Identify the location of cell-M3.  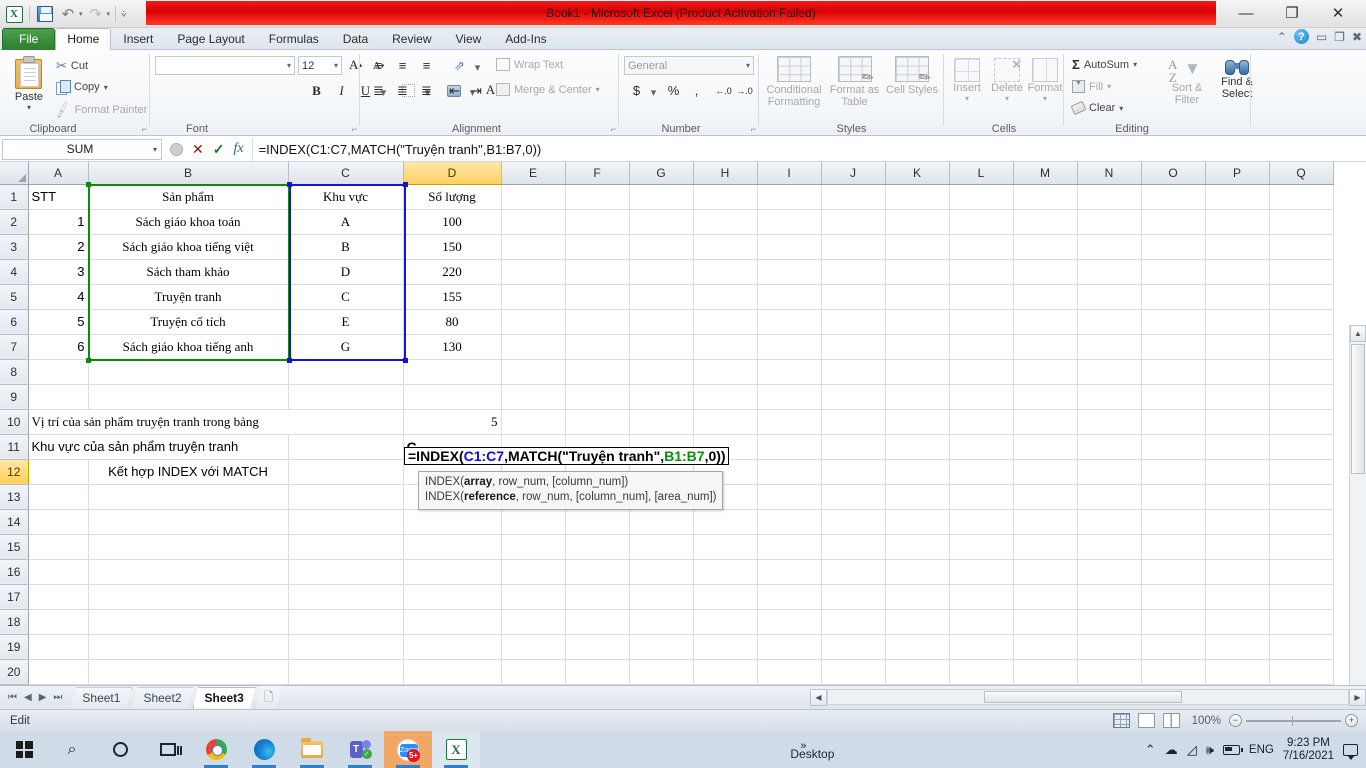
(1045, 247).